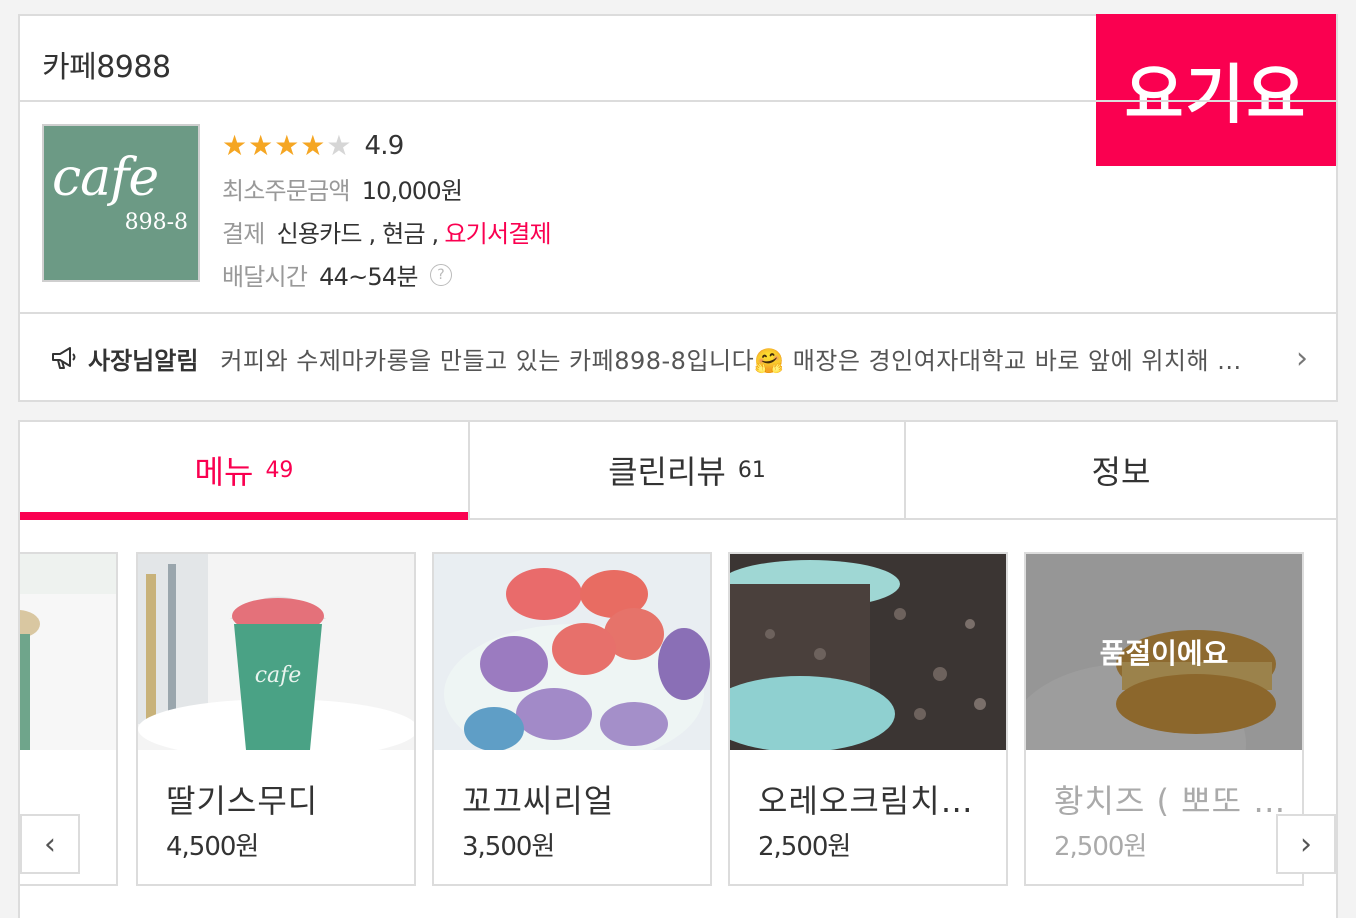  Describe the element at coordinates (143, 360) in the screenshot. I see `notice-title: 사장님알림` at that location.